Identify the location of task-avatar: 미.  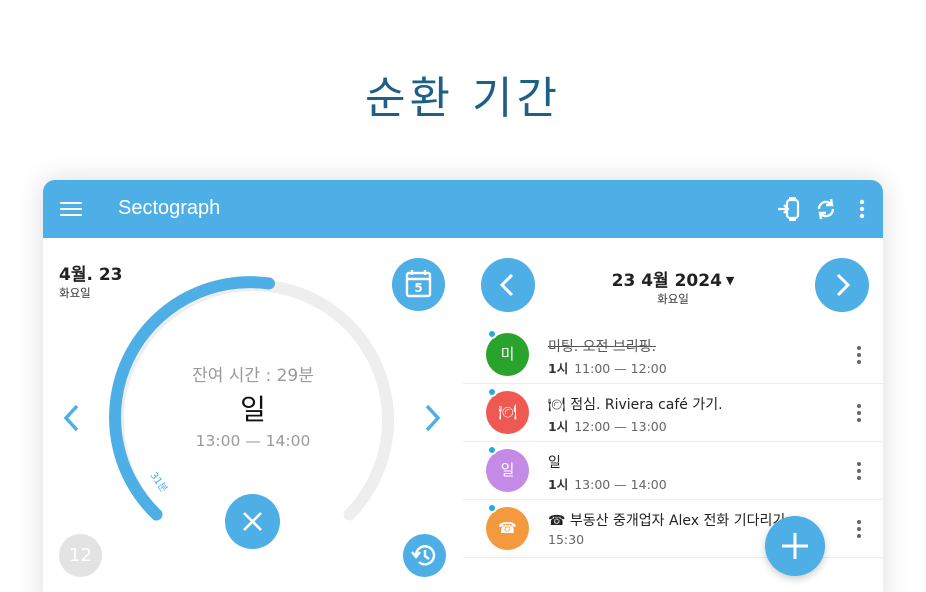
(507, 354).